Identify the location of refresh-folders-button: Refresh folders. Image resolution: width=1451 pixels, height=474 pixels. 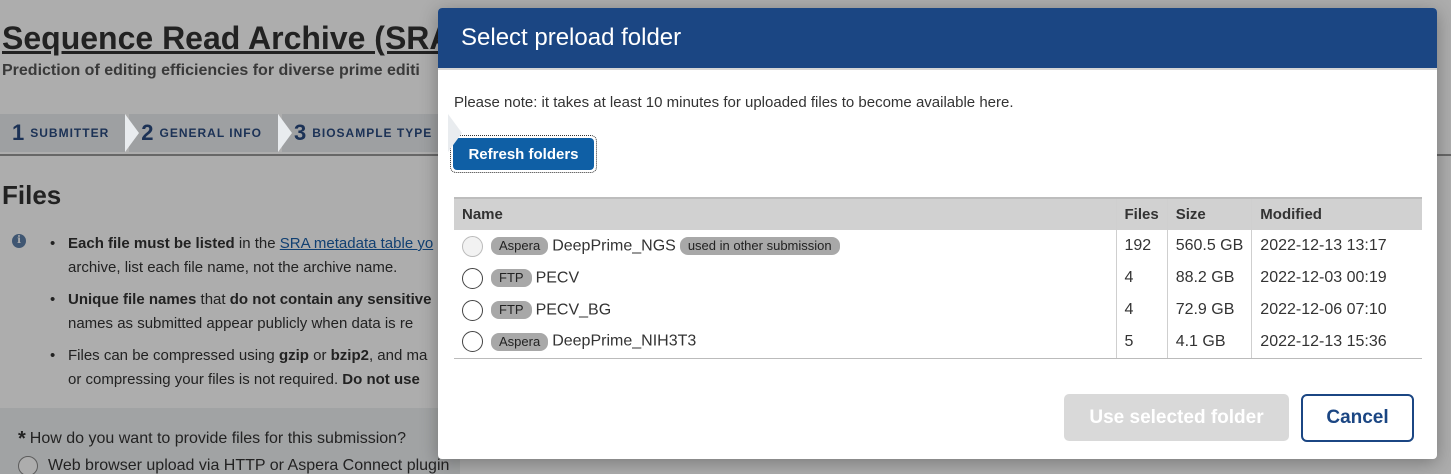
(523, 154).